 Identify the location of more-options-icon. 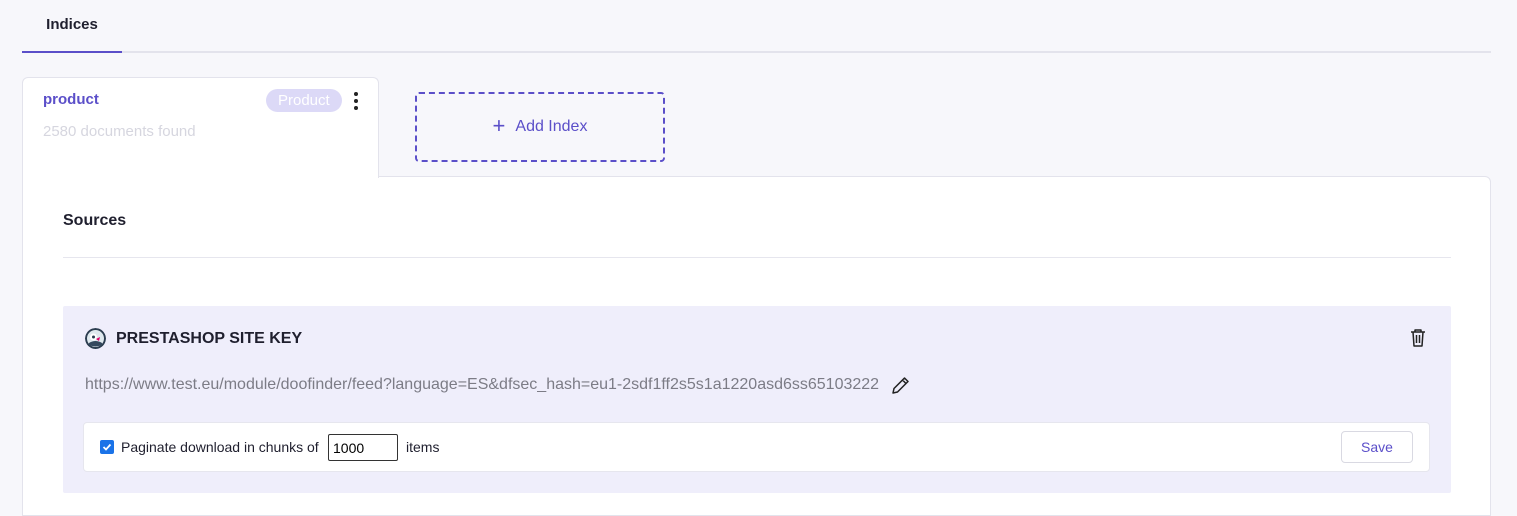
(356, 101).